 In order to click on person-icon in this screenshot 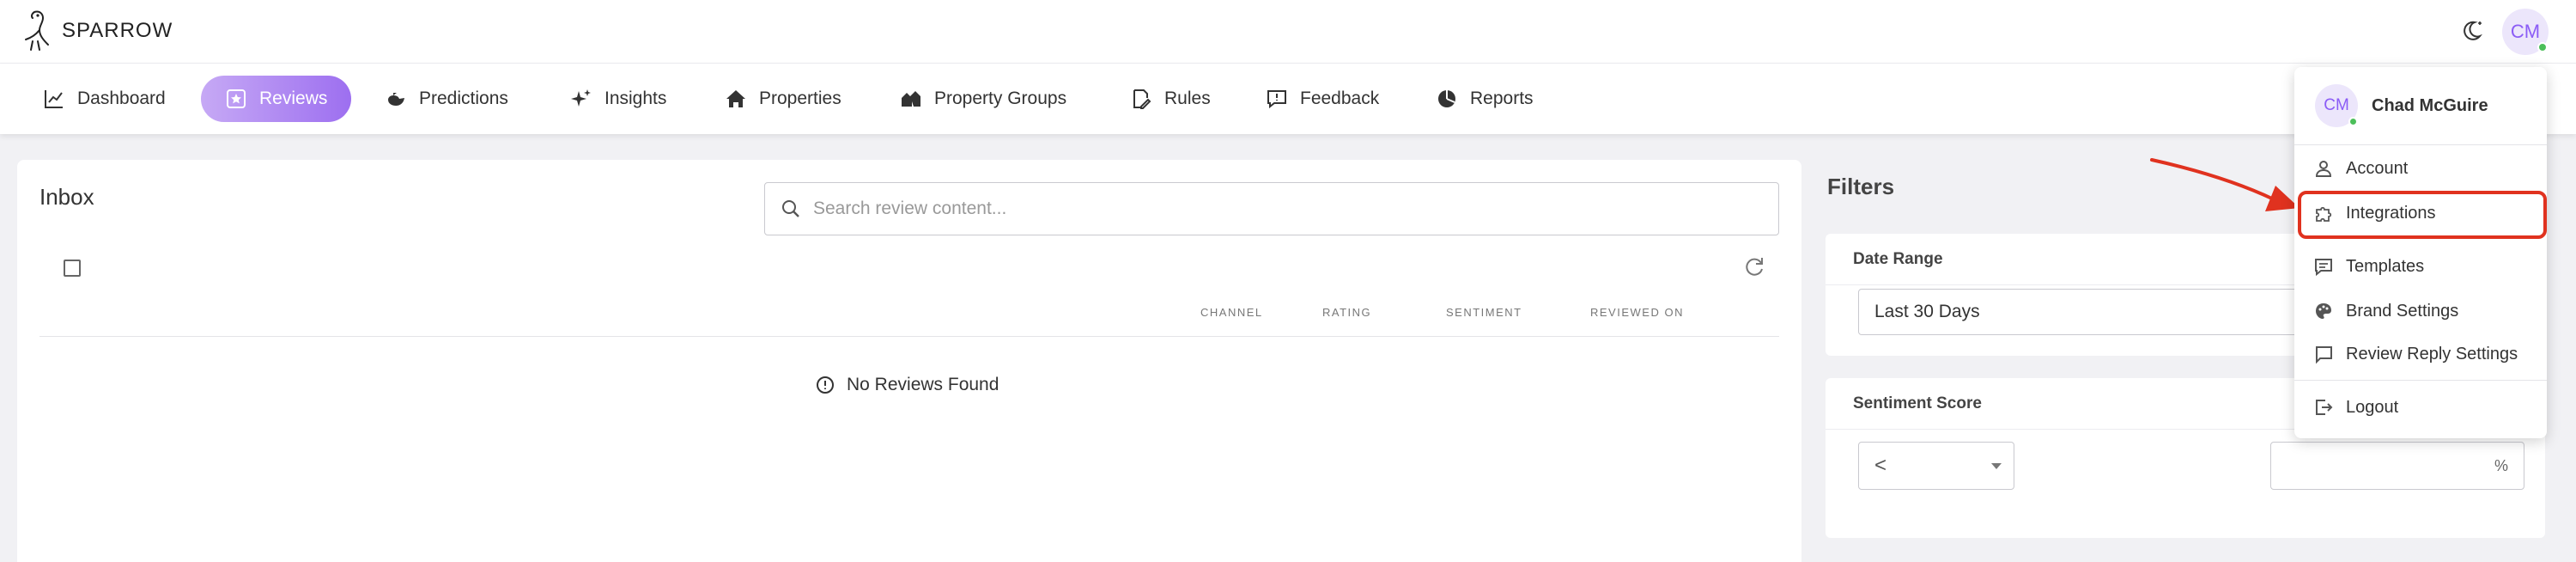, I will do `click(2324, 169)`.